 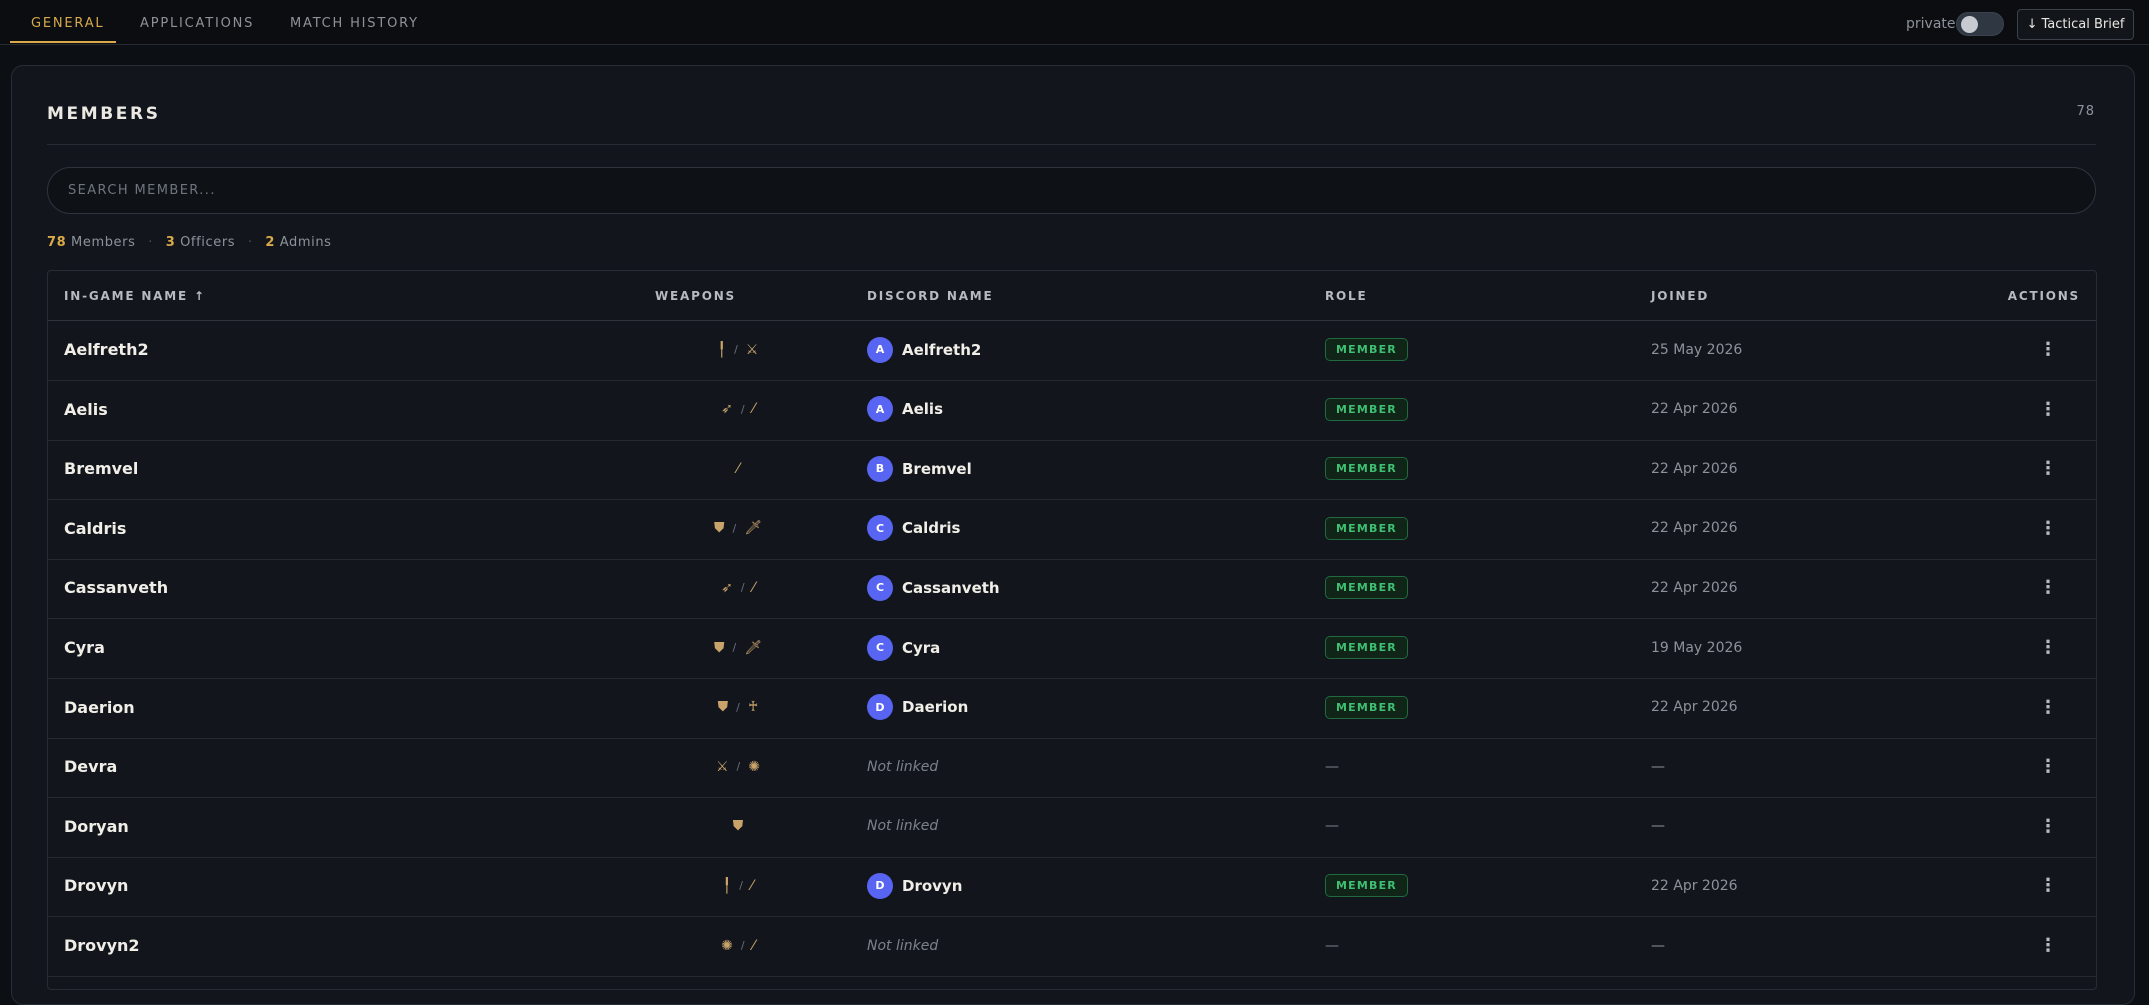 What do you see at coordinates (1072, 768) in the screenshot?
I see `table-row: Devra ⚔ / ✺ Not linked — — ⋮` at bounding box center [1072, 768].